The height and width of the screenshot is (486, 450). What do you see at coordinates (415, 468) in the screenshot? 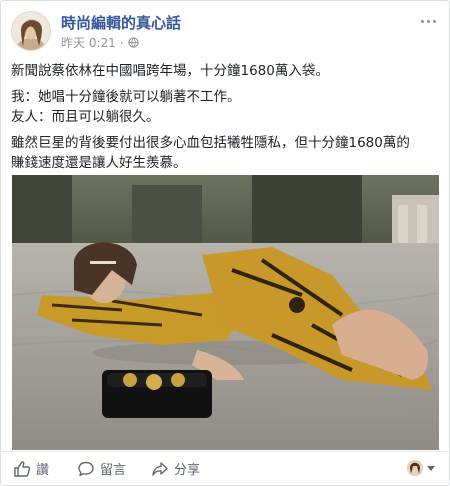
I see `viewer-avatar` at bounding box center [415, 468].